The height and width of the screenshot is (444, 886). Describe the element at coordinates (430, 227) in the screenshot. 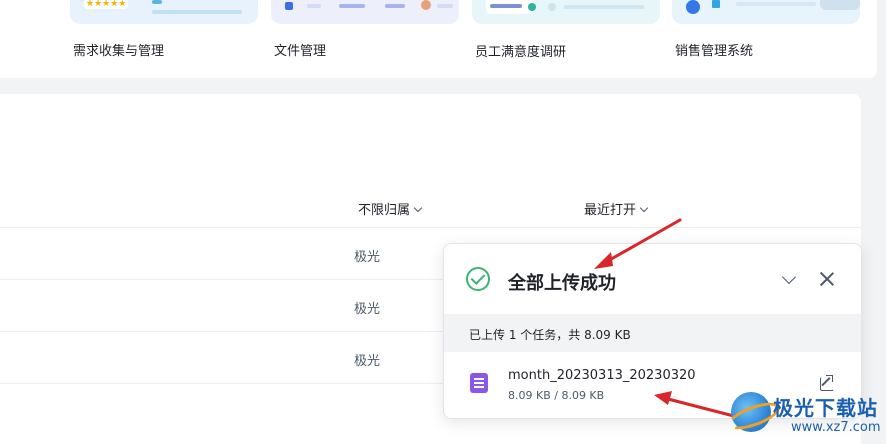

I see `table-divider` at that location.